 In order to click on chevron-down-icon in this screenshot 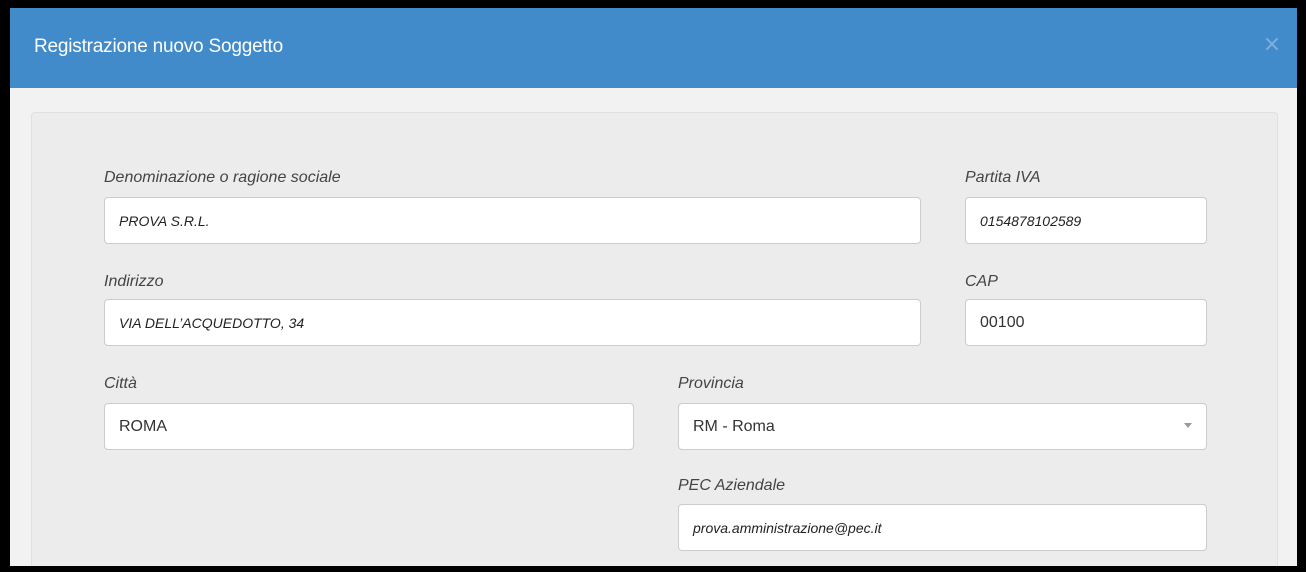, I will do `click(1188, 425)`.